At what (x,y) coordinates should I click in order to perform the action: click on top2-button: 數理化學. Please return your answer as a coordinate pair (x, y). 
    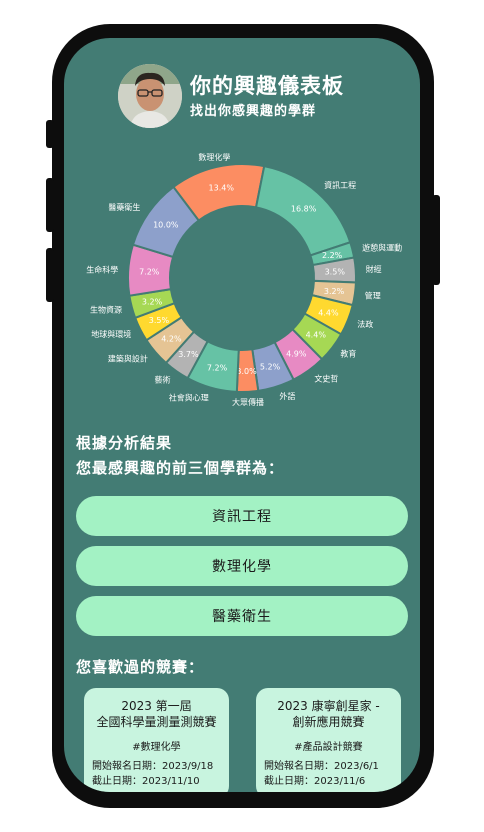
    Looking at the image, I should click on (242, 566).